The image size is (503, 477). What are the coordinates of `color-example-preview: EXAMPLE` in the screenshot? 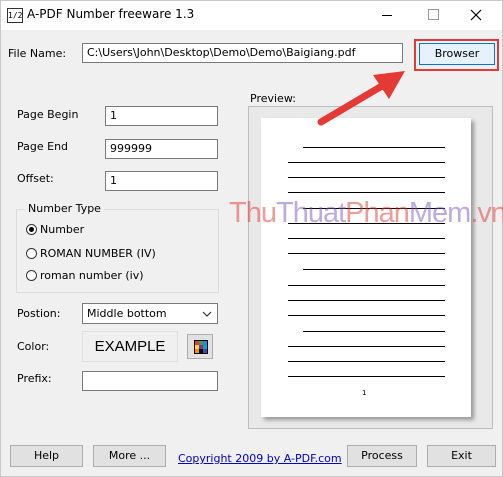 It's located at (130, 346).